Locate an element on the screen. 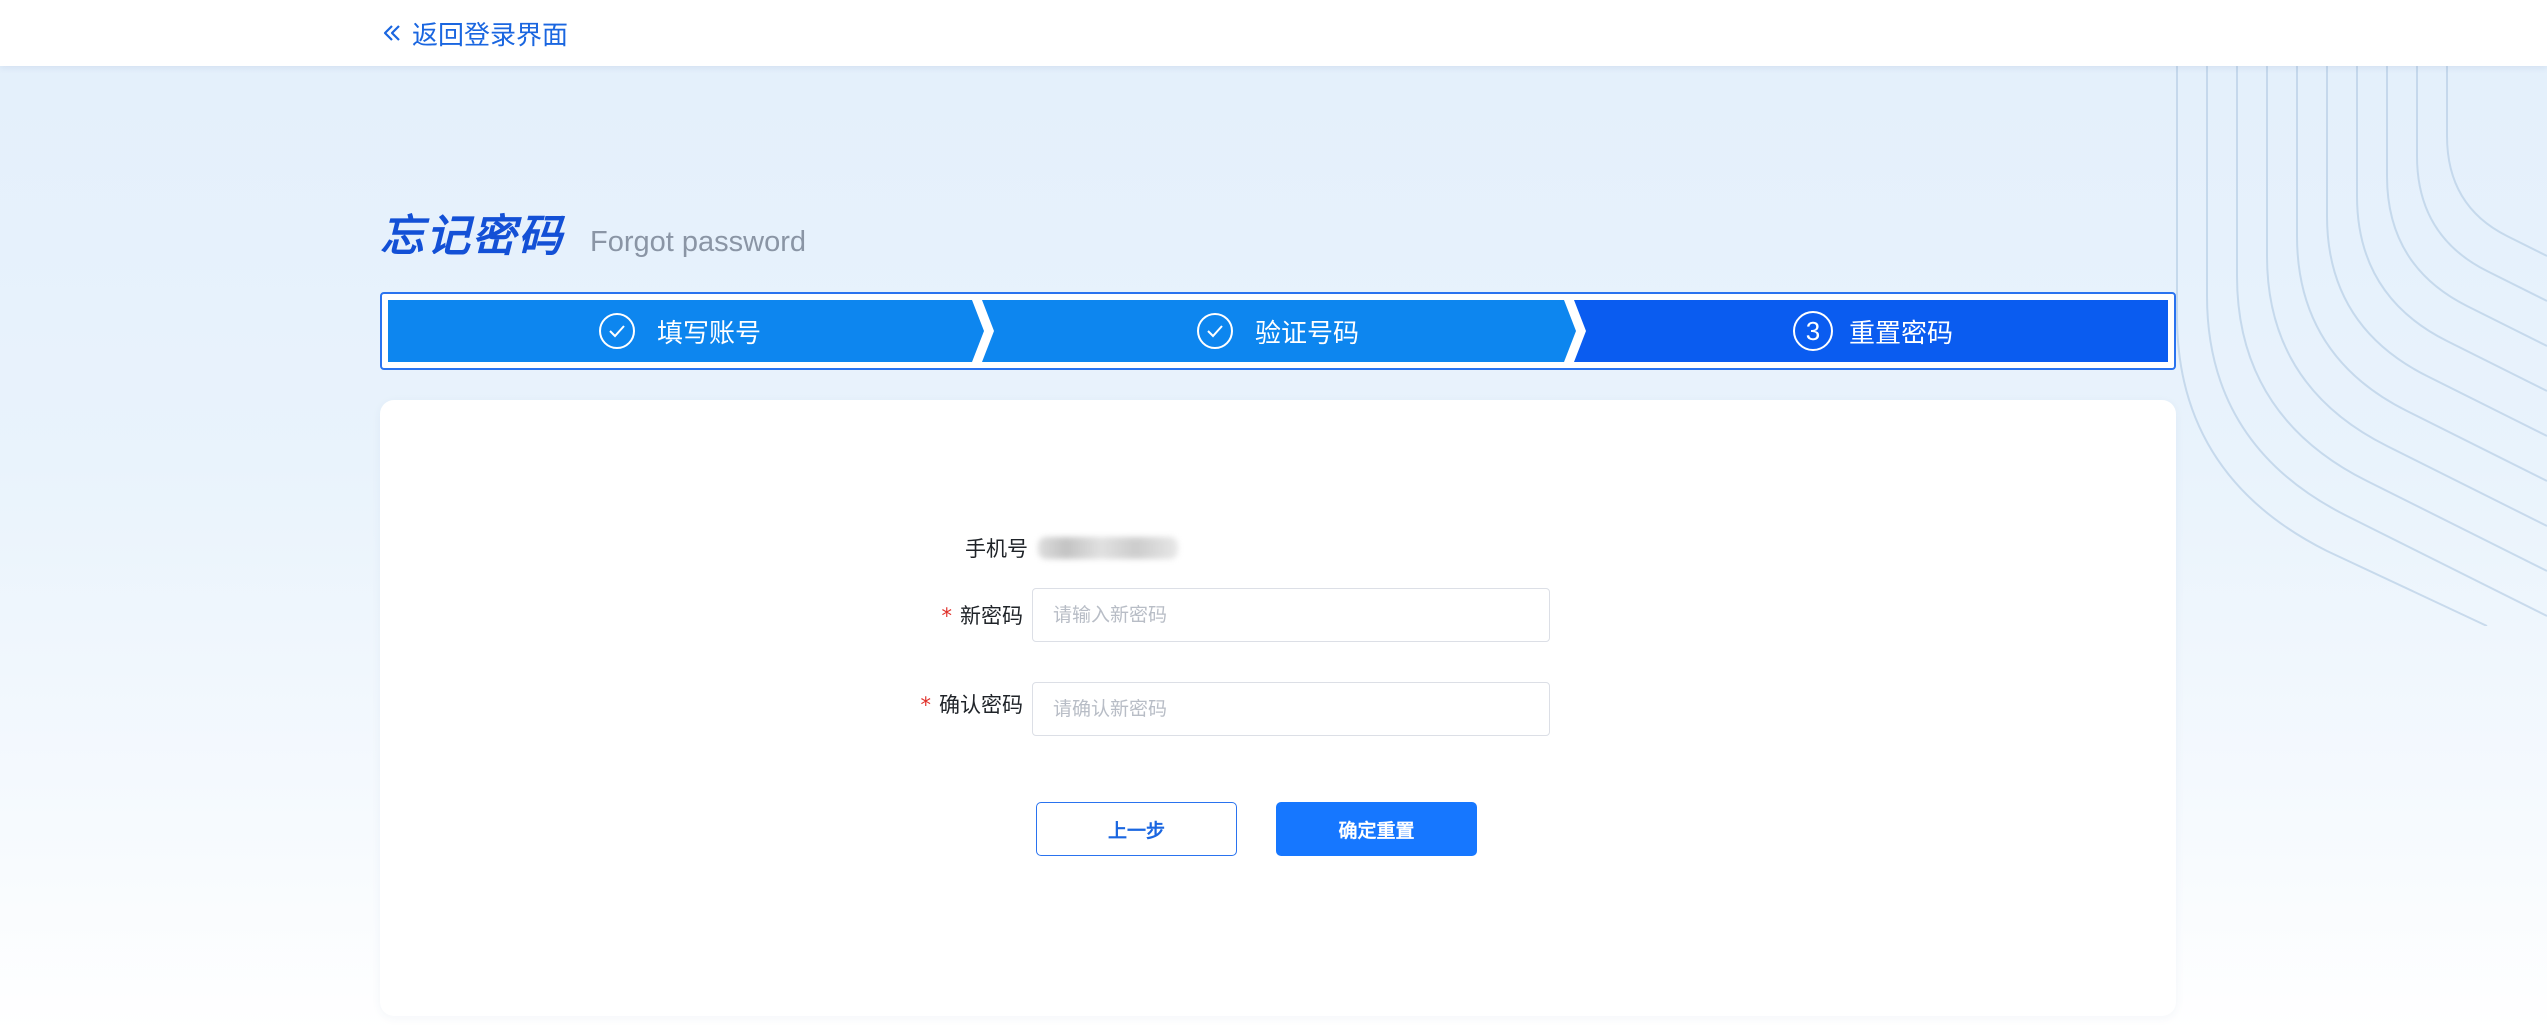  previous-step-button: 上一步 is located at coordinates (1136, 829).